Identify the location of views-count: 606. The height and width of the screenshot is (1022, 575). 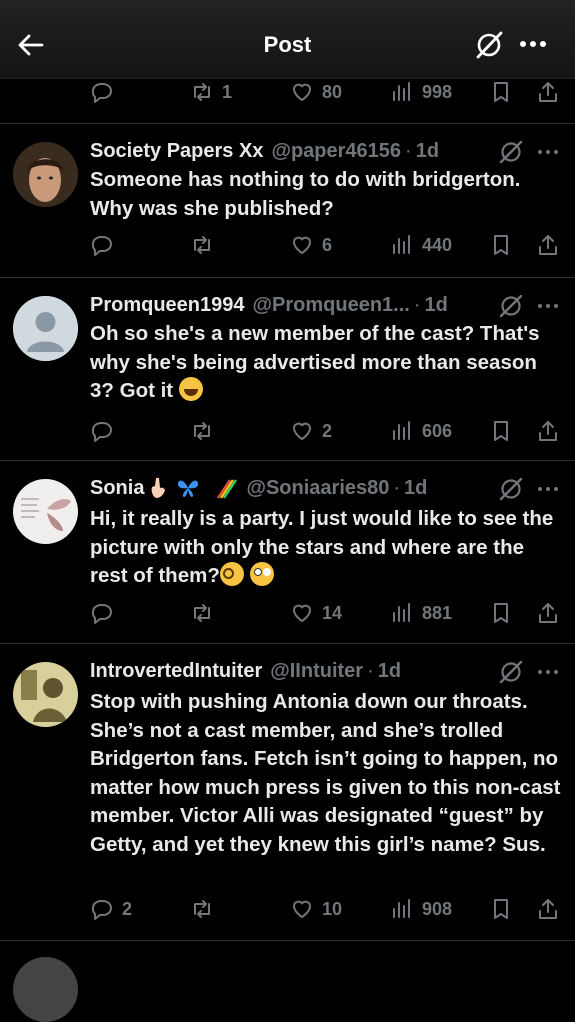
(437, 430).